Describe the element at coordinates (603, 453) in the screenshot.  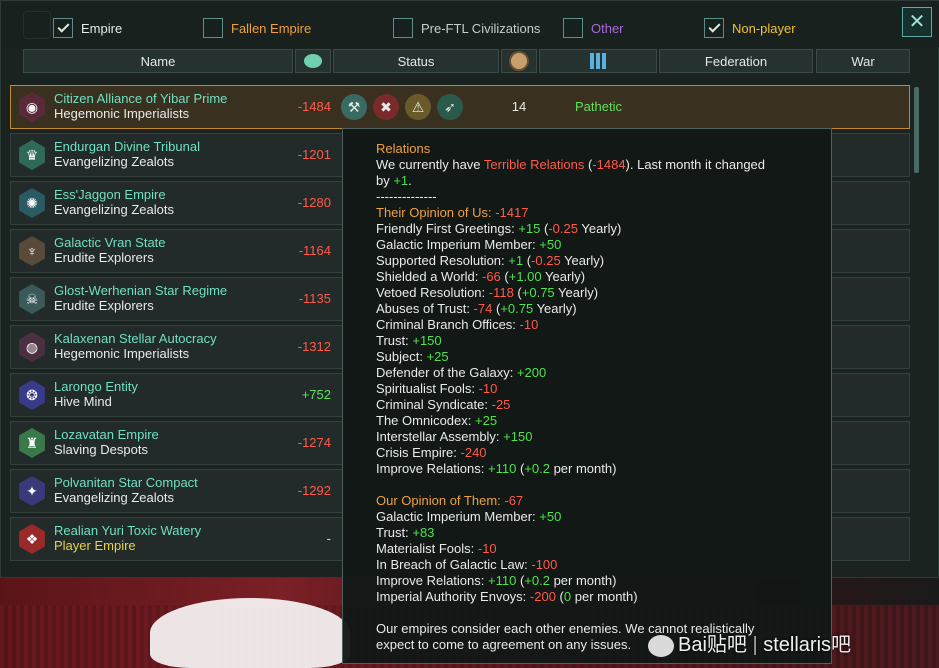
I see `opinion-modifier: Crisis Empire: -240` at that location.